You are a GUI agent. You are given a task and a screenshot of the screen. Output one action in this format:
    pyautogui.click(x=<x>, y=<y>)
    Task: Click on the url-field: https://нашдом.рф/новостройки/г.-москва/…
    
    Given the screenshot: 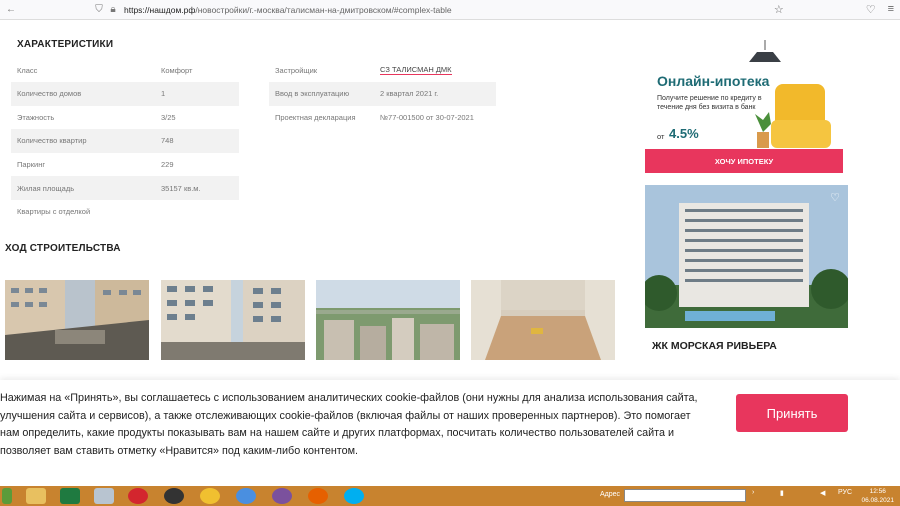 What is the action you would take?
    pyautogui.click(x=288, y=10)
    